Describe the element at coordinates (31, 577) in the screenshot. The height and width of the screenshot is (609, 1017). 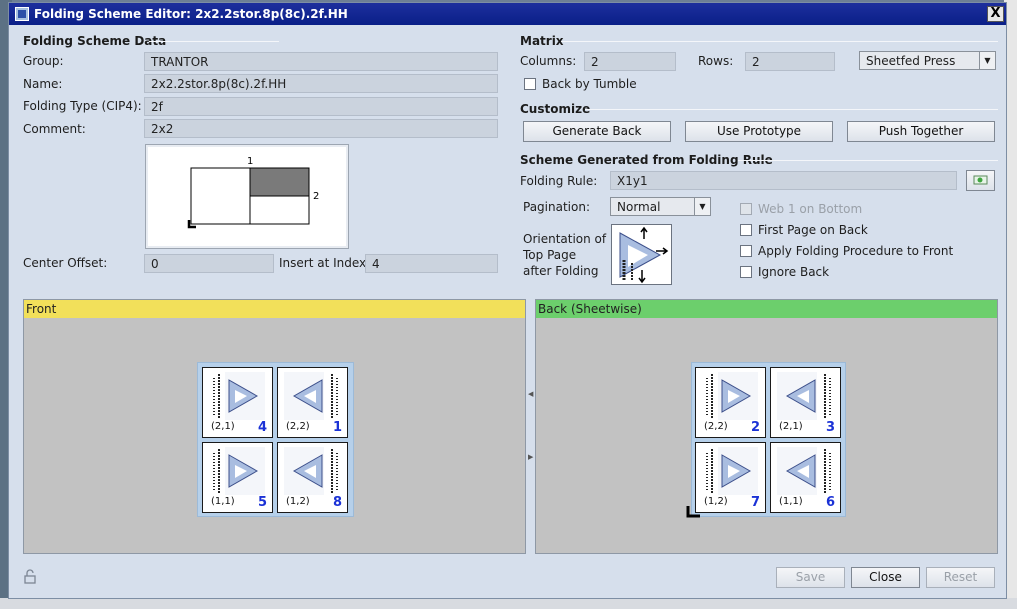
I see `lock-icon` at that location.